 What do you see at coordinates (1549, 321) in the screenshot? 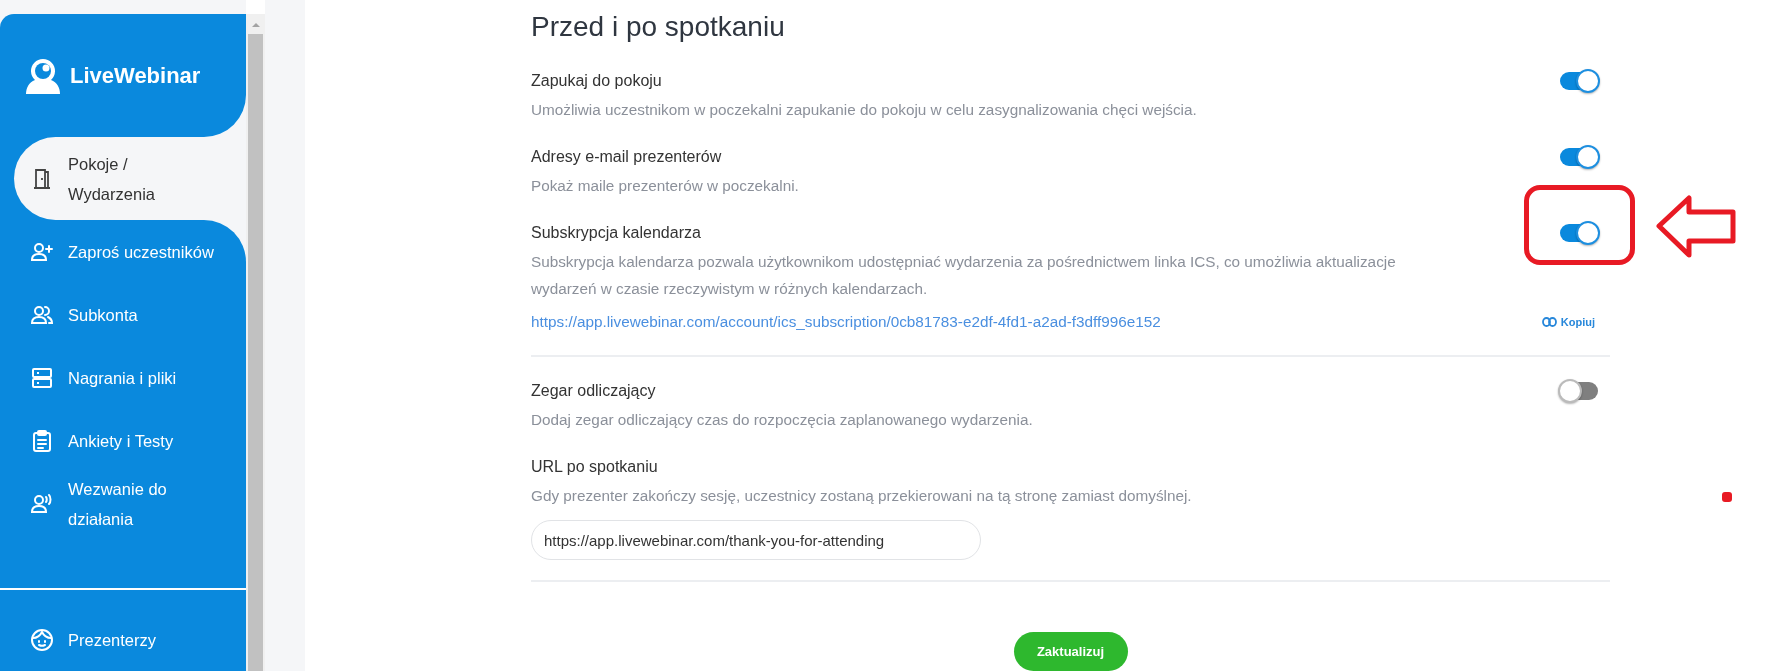
I see `link-icon` at bounding box center [1549, 321].